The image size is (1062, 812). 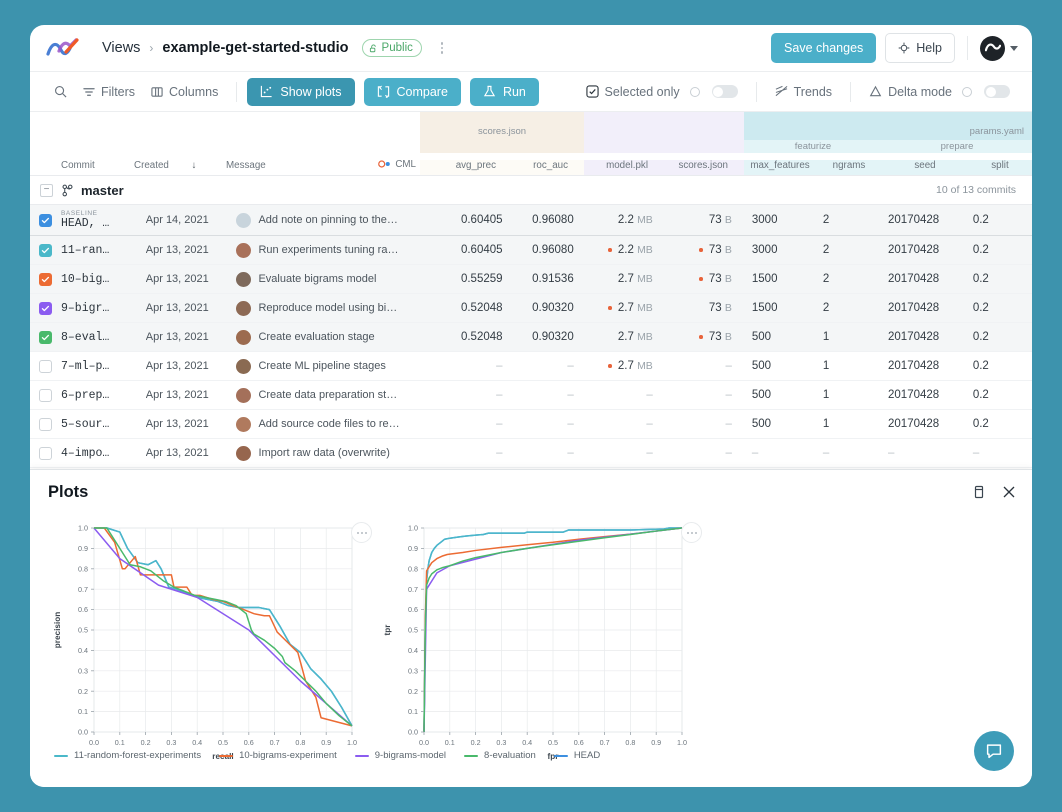 I want to click on legend-item: 8-evaluation, so click(x=500, y=755).